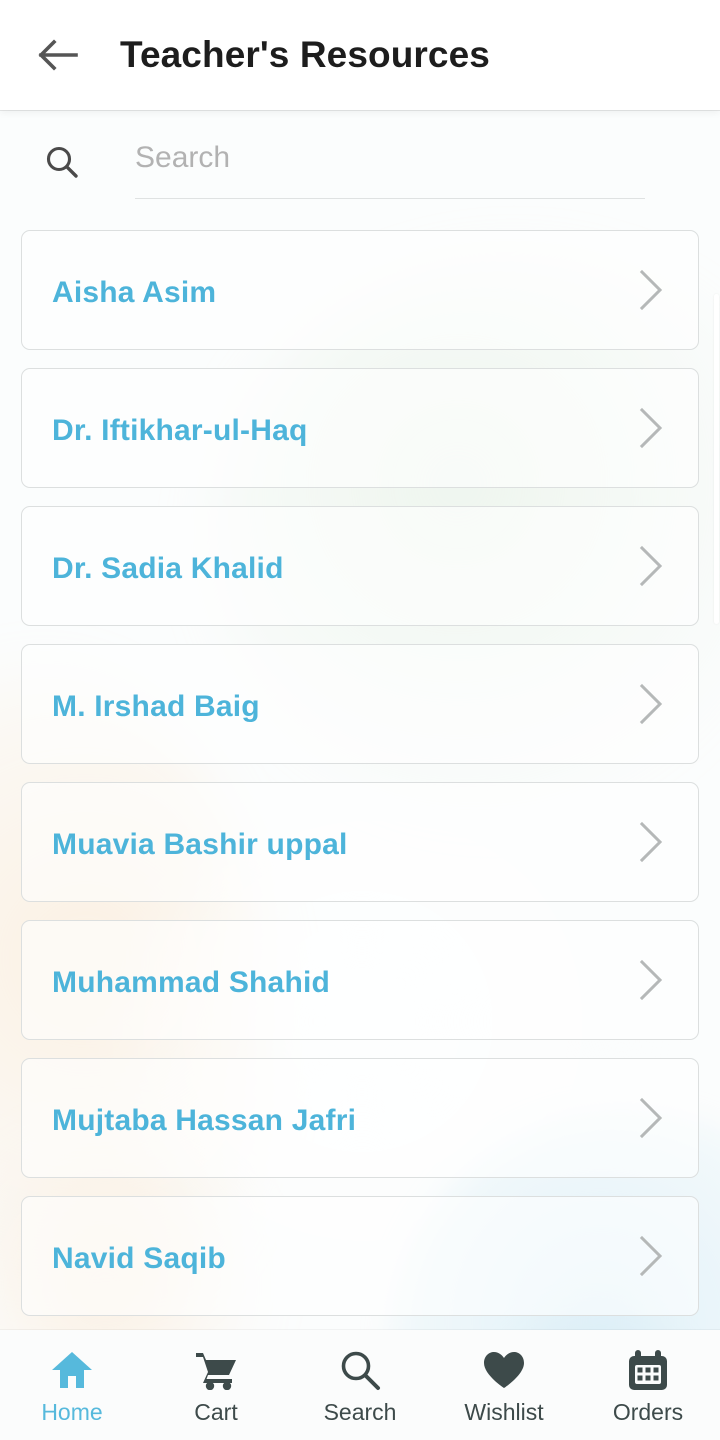 The image size is (720, 1440). Describe the element at coordinates (216, 1370) in the screenshot. I see `cart-icon` at that location.